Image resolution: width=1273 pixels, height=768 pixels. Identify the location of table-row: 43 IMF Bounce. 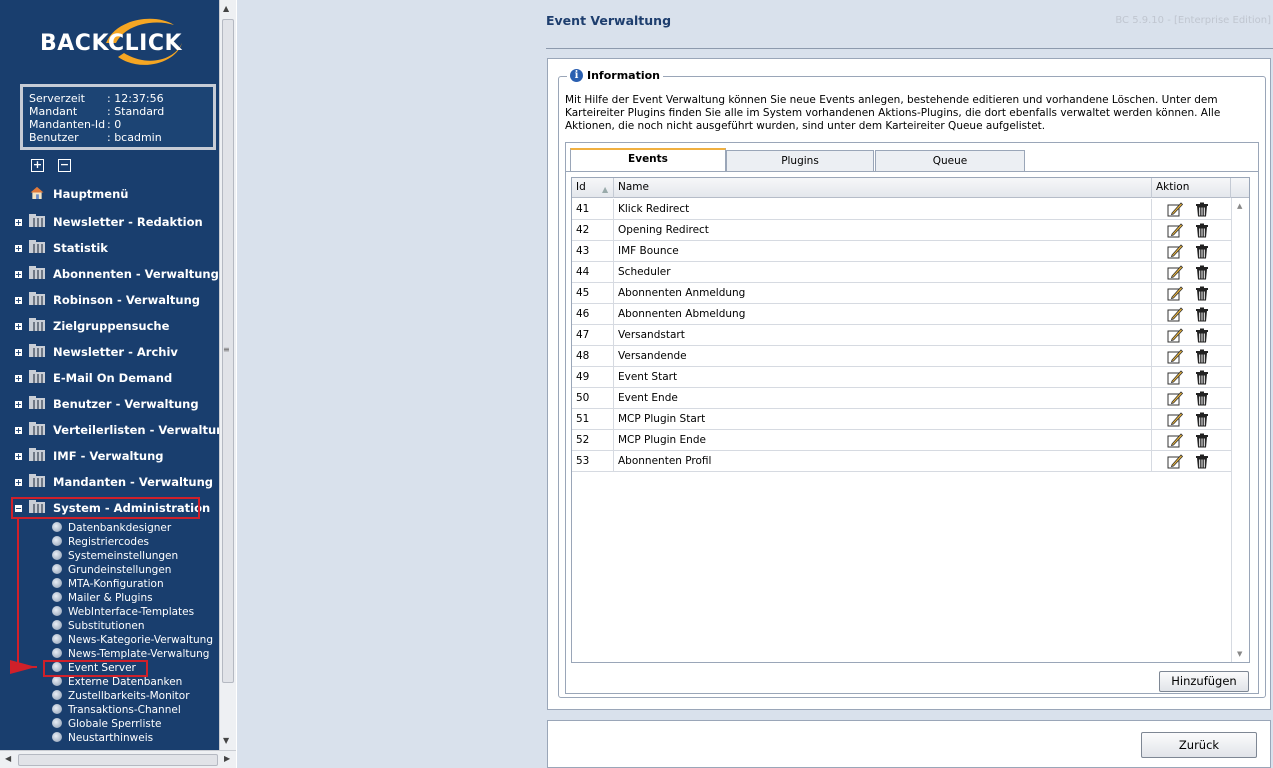
(901, 251).